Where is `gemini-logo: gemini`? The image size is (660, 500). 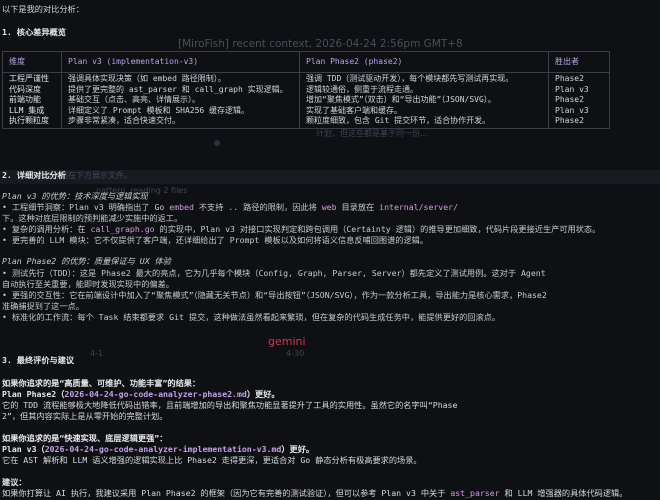 gemini-logo: gemini is located at coordinates (287, 341).